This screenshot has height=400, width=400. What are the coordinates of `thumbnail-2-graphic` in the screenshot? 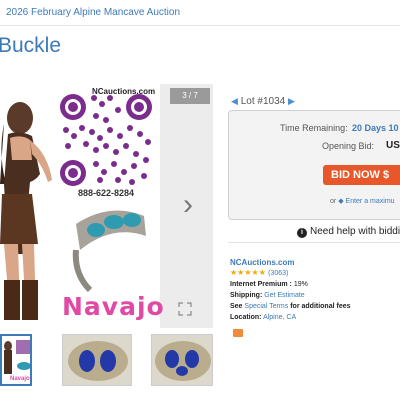 It's located at (97, 360).